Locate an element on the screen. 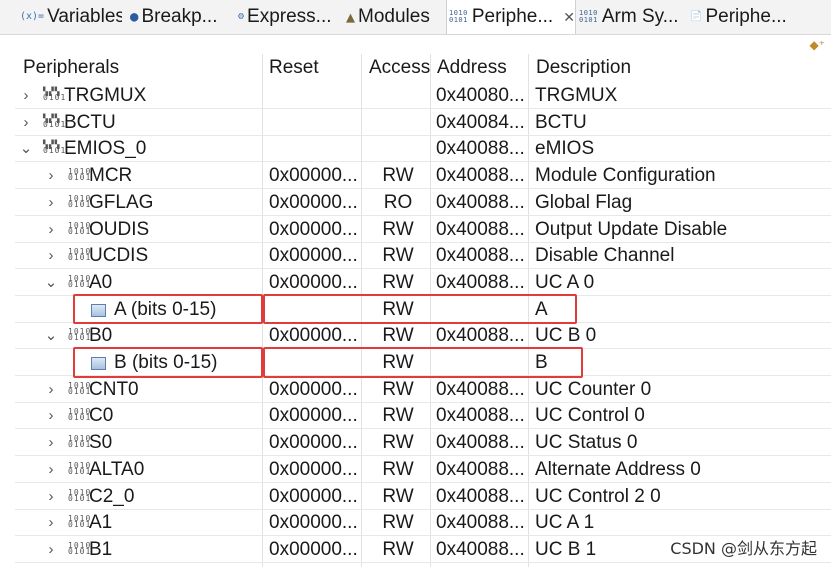 The image size is (831, 567). row-description: Global Flag is located at coordinates (584, 202).